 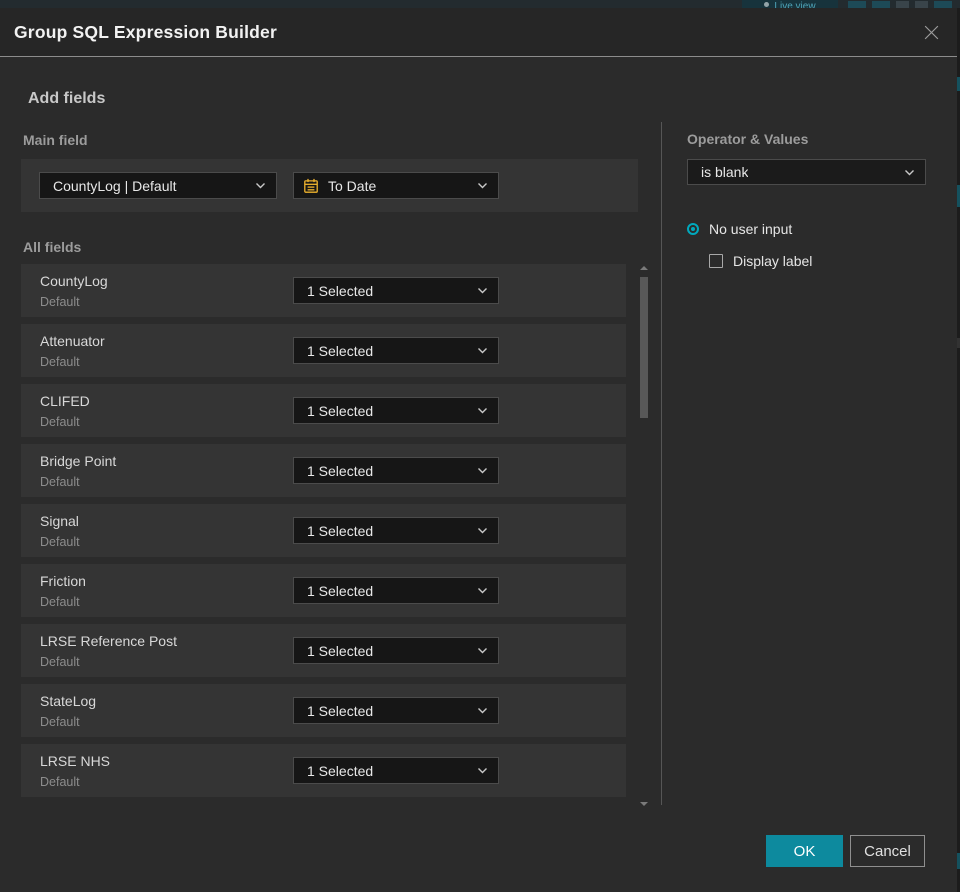 I want to click on field-row: CountyLog Default 1 Selected, so click(x=323, y=290).